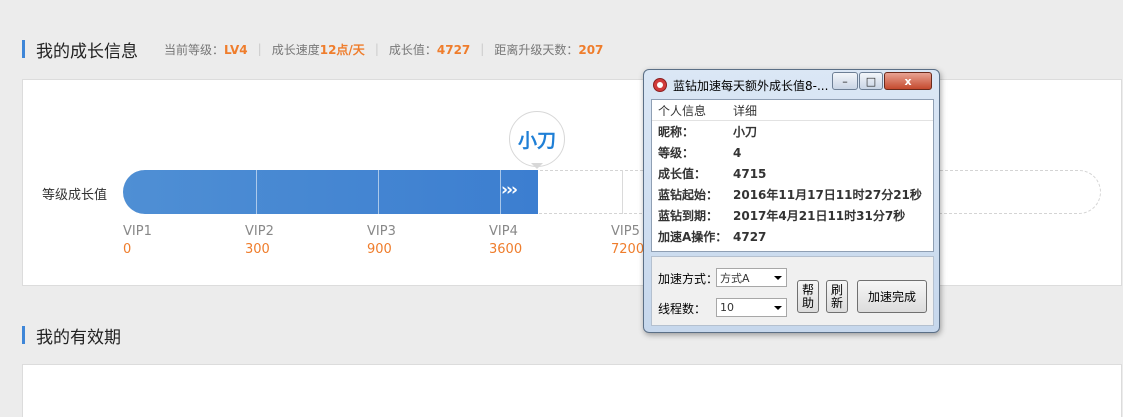 This screenshot has height=417, width=1123. Describe the element at coordinates (572, 390) in the screenshot. I see `validity-panel` at that location.